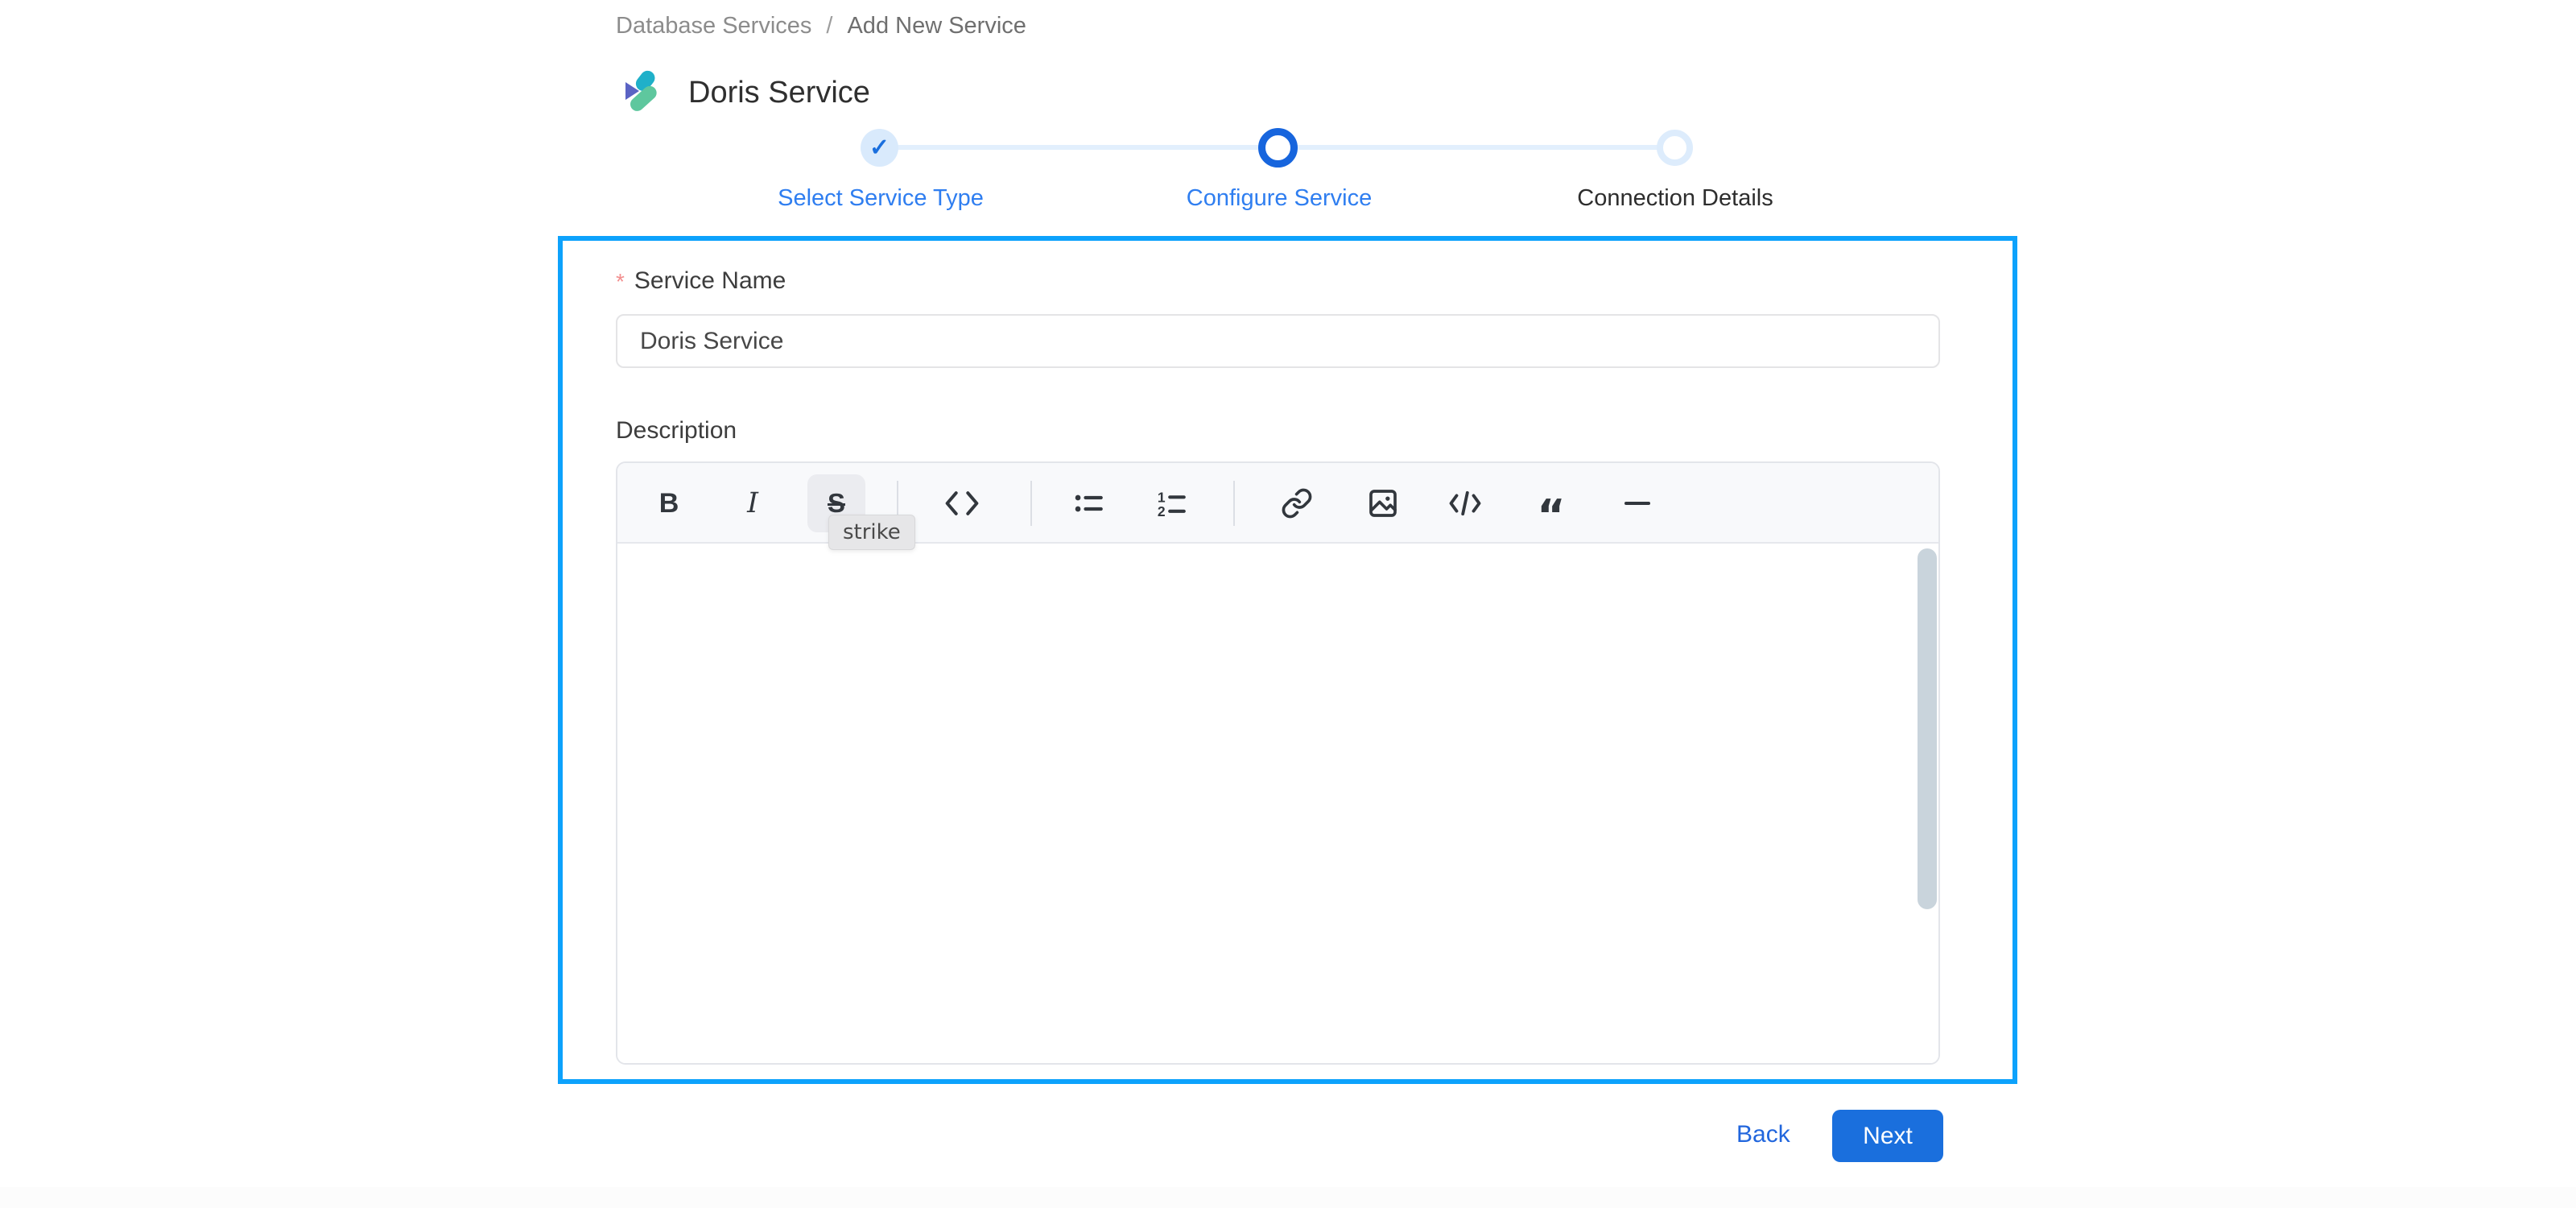  I want to click on bullet-list-button, so click(1088, 503).